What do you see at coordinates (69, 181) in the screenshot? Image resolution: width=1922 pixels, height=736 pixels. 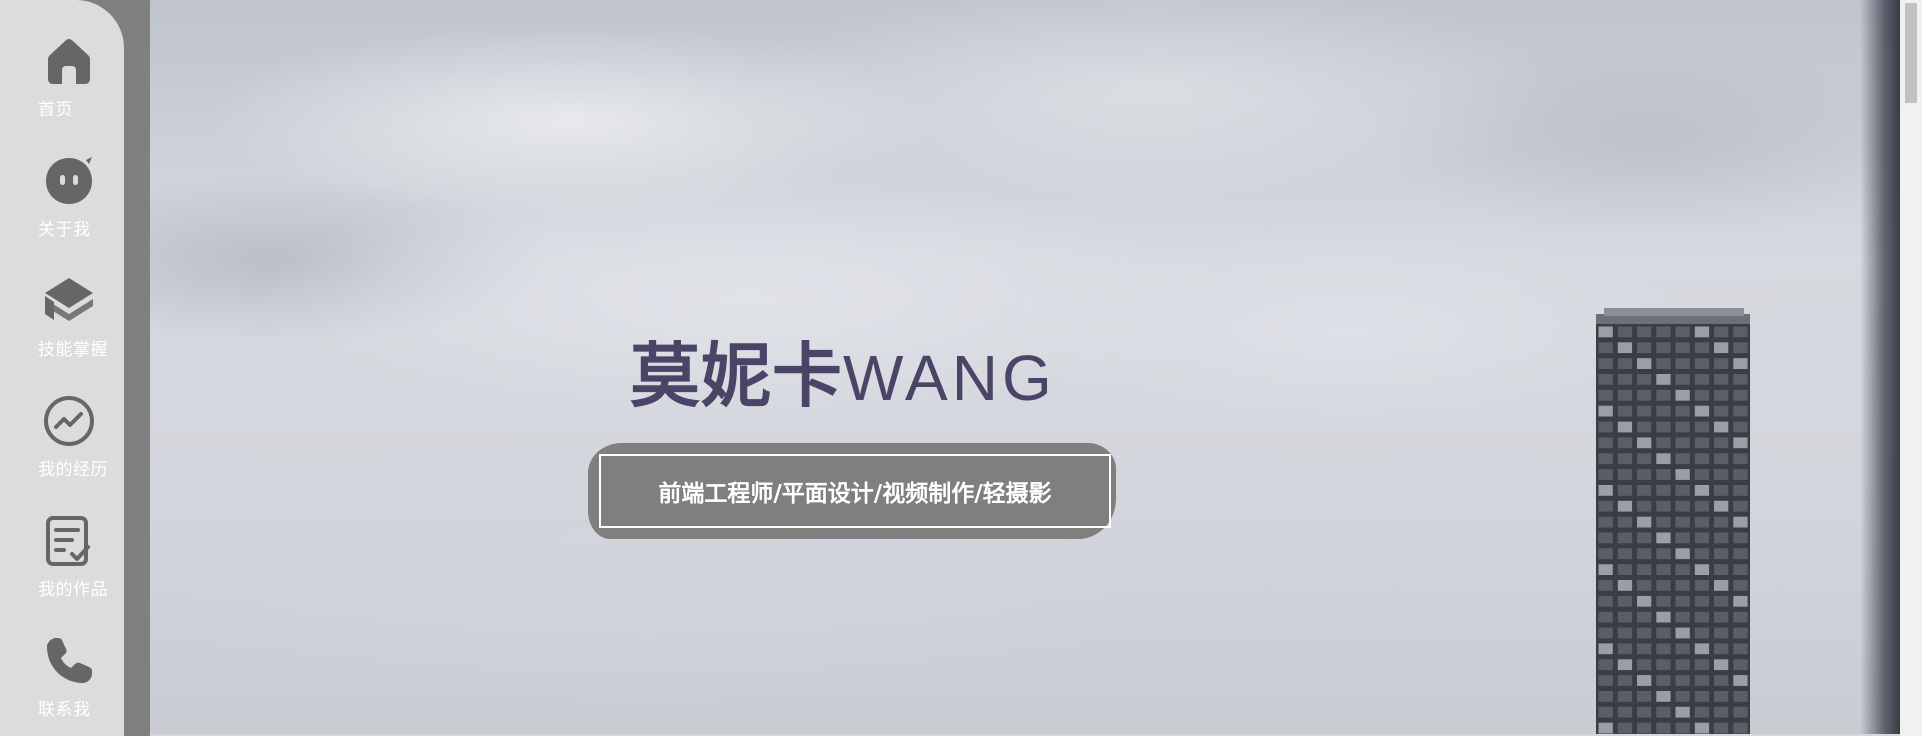 I see `face-icon` at bounding box center [69, 181].